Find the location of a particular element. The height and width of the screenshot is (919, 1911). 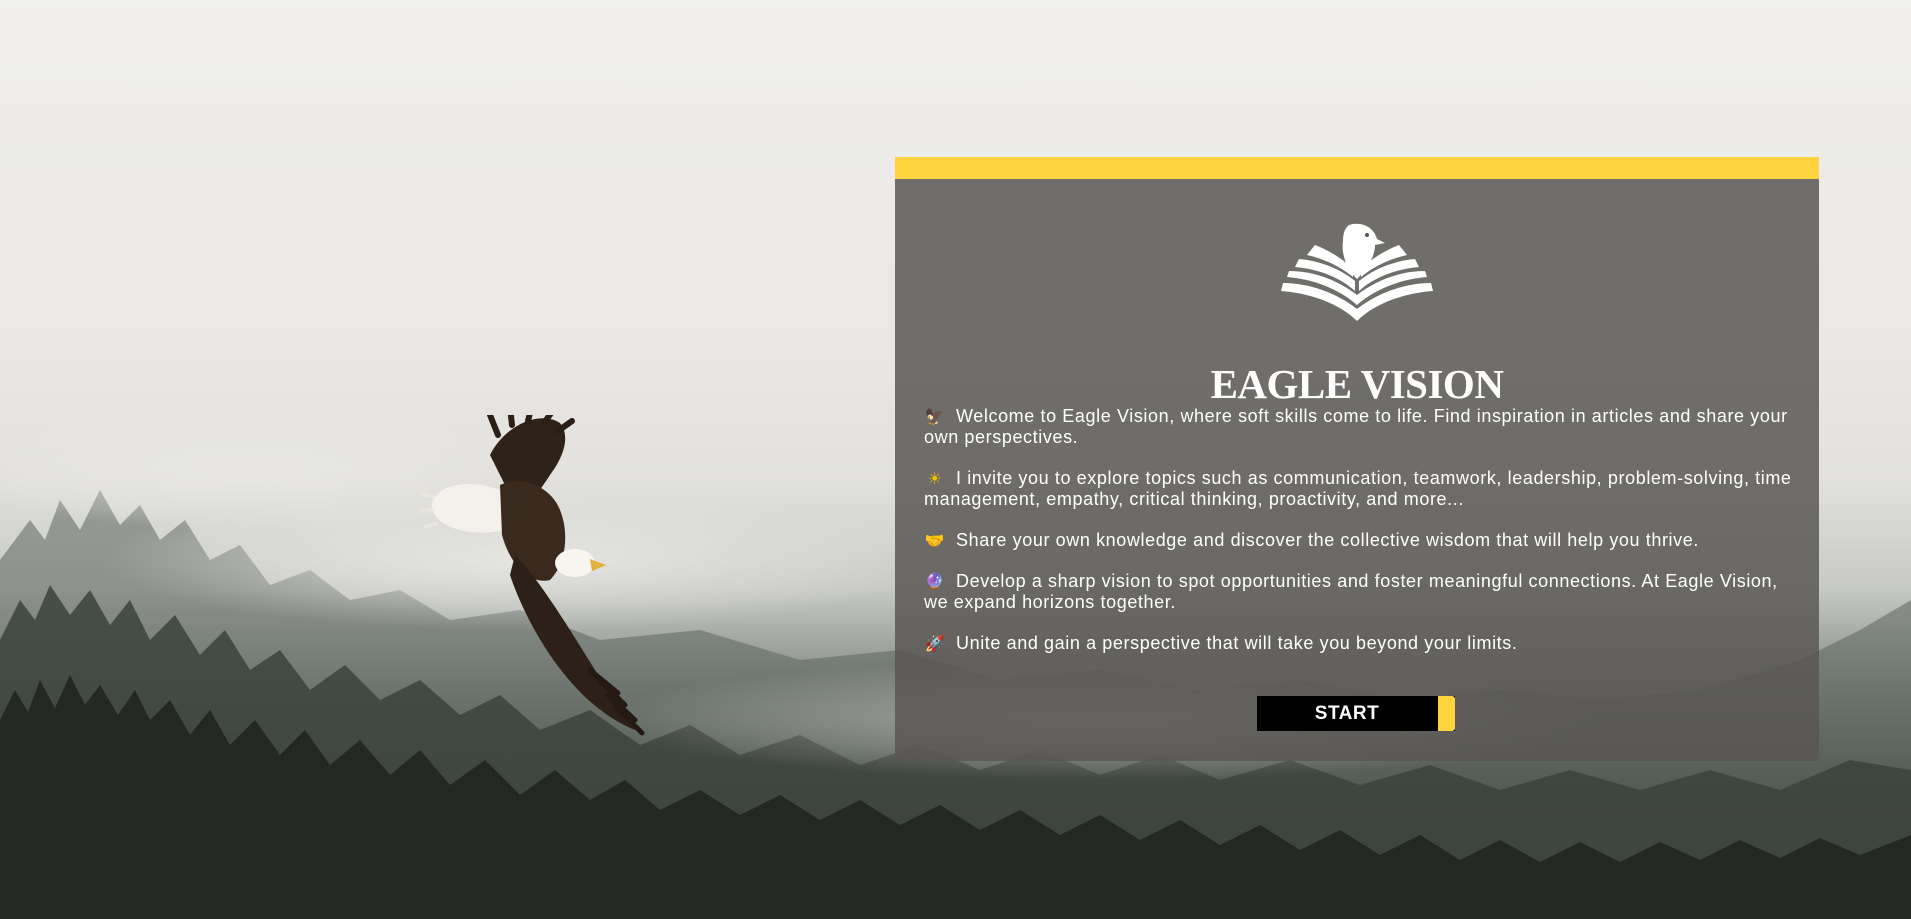

rocket-icon: 🚀 is located at coordinates (935, 643).